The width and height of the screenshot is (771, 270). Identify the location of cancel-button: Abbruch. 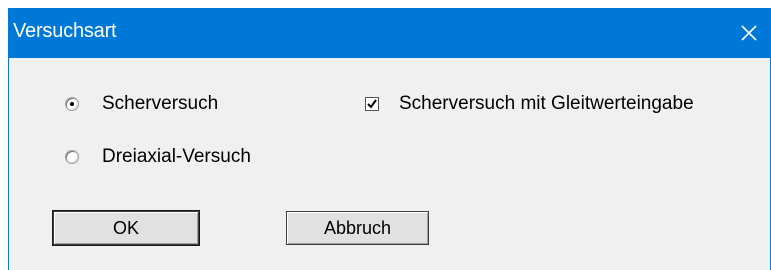
(357, 228).